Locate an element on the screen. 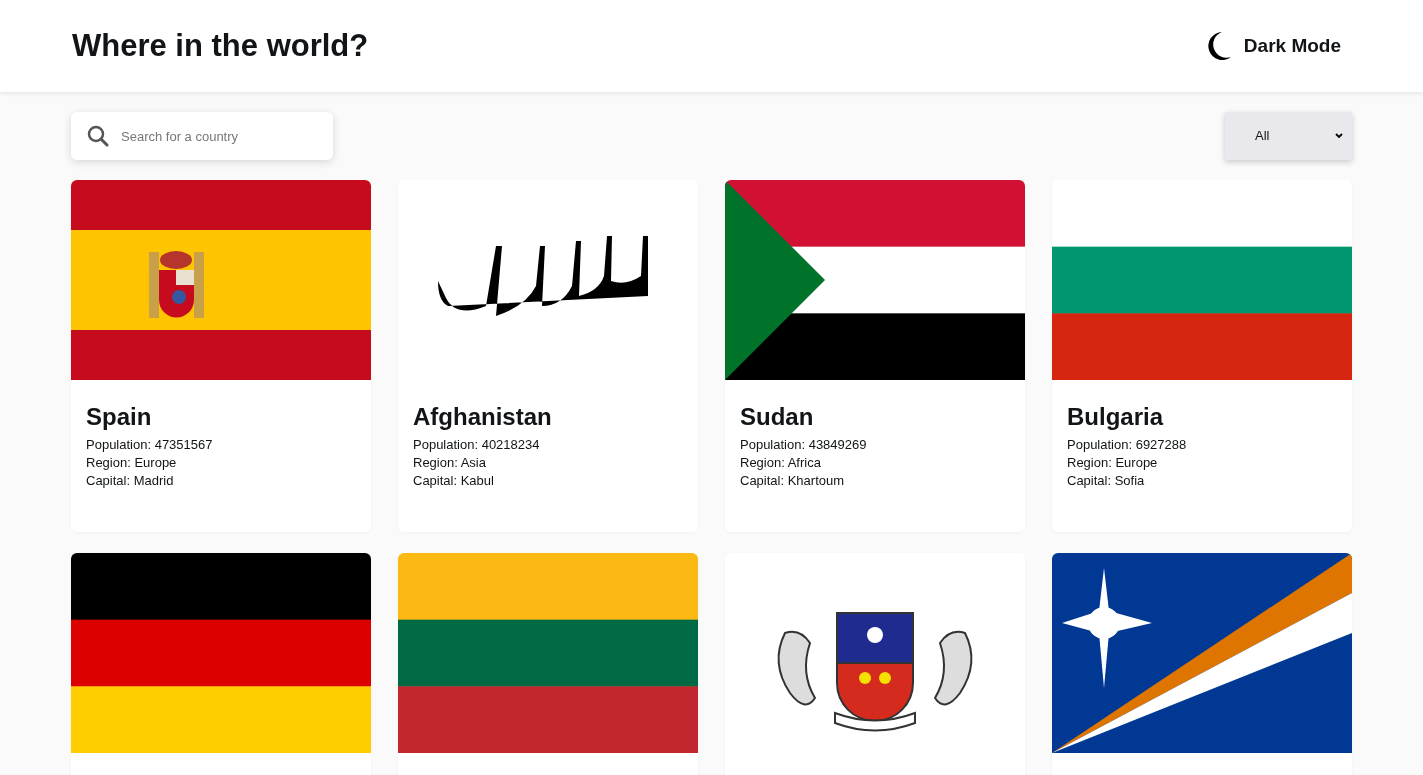 The height and width of the screenshot is (775, 1423). region-text: Region: Asia is located at coordinates (450, 463).